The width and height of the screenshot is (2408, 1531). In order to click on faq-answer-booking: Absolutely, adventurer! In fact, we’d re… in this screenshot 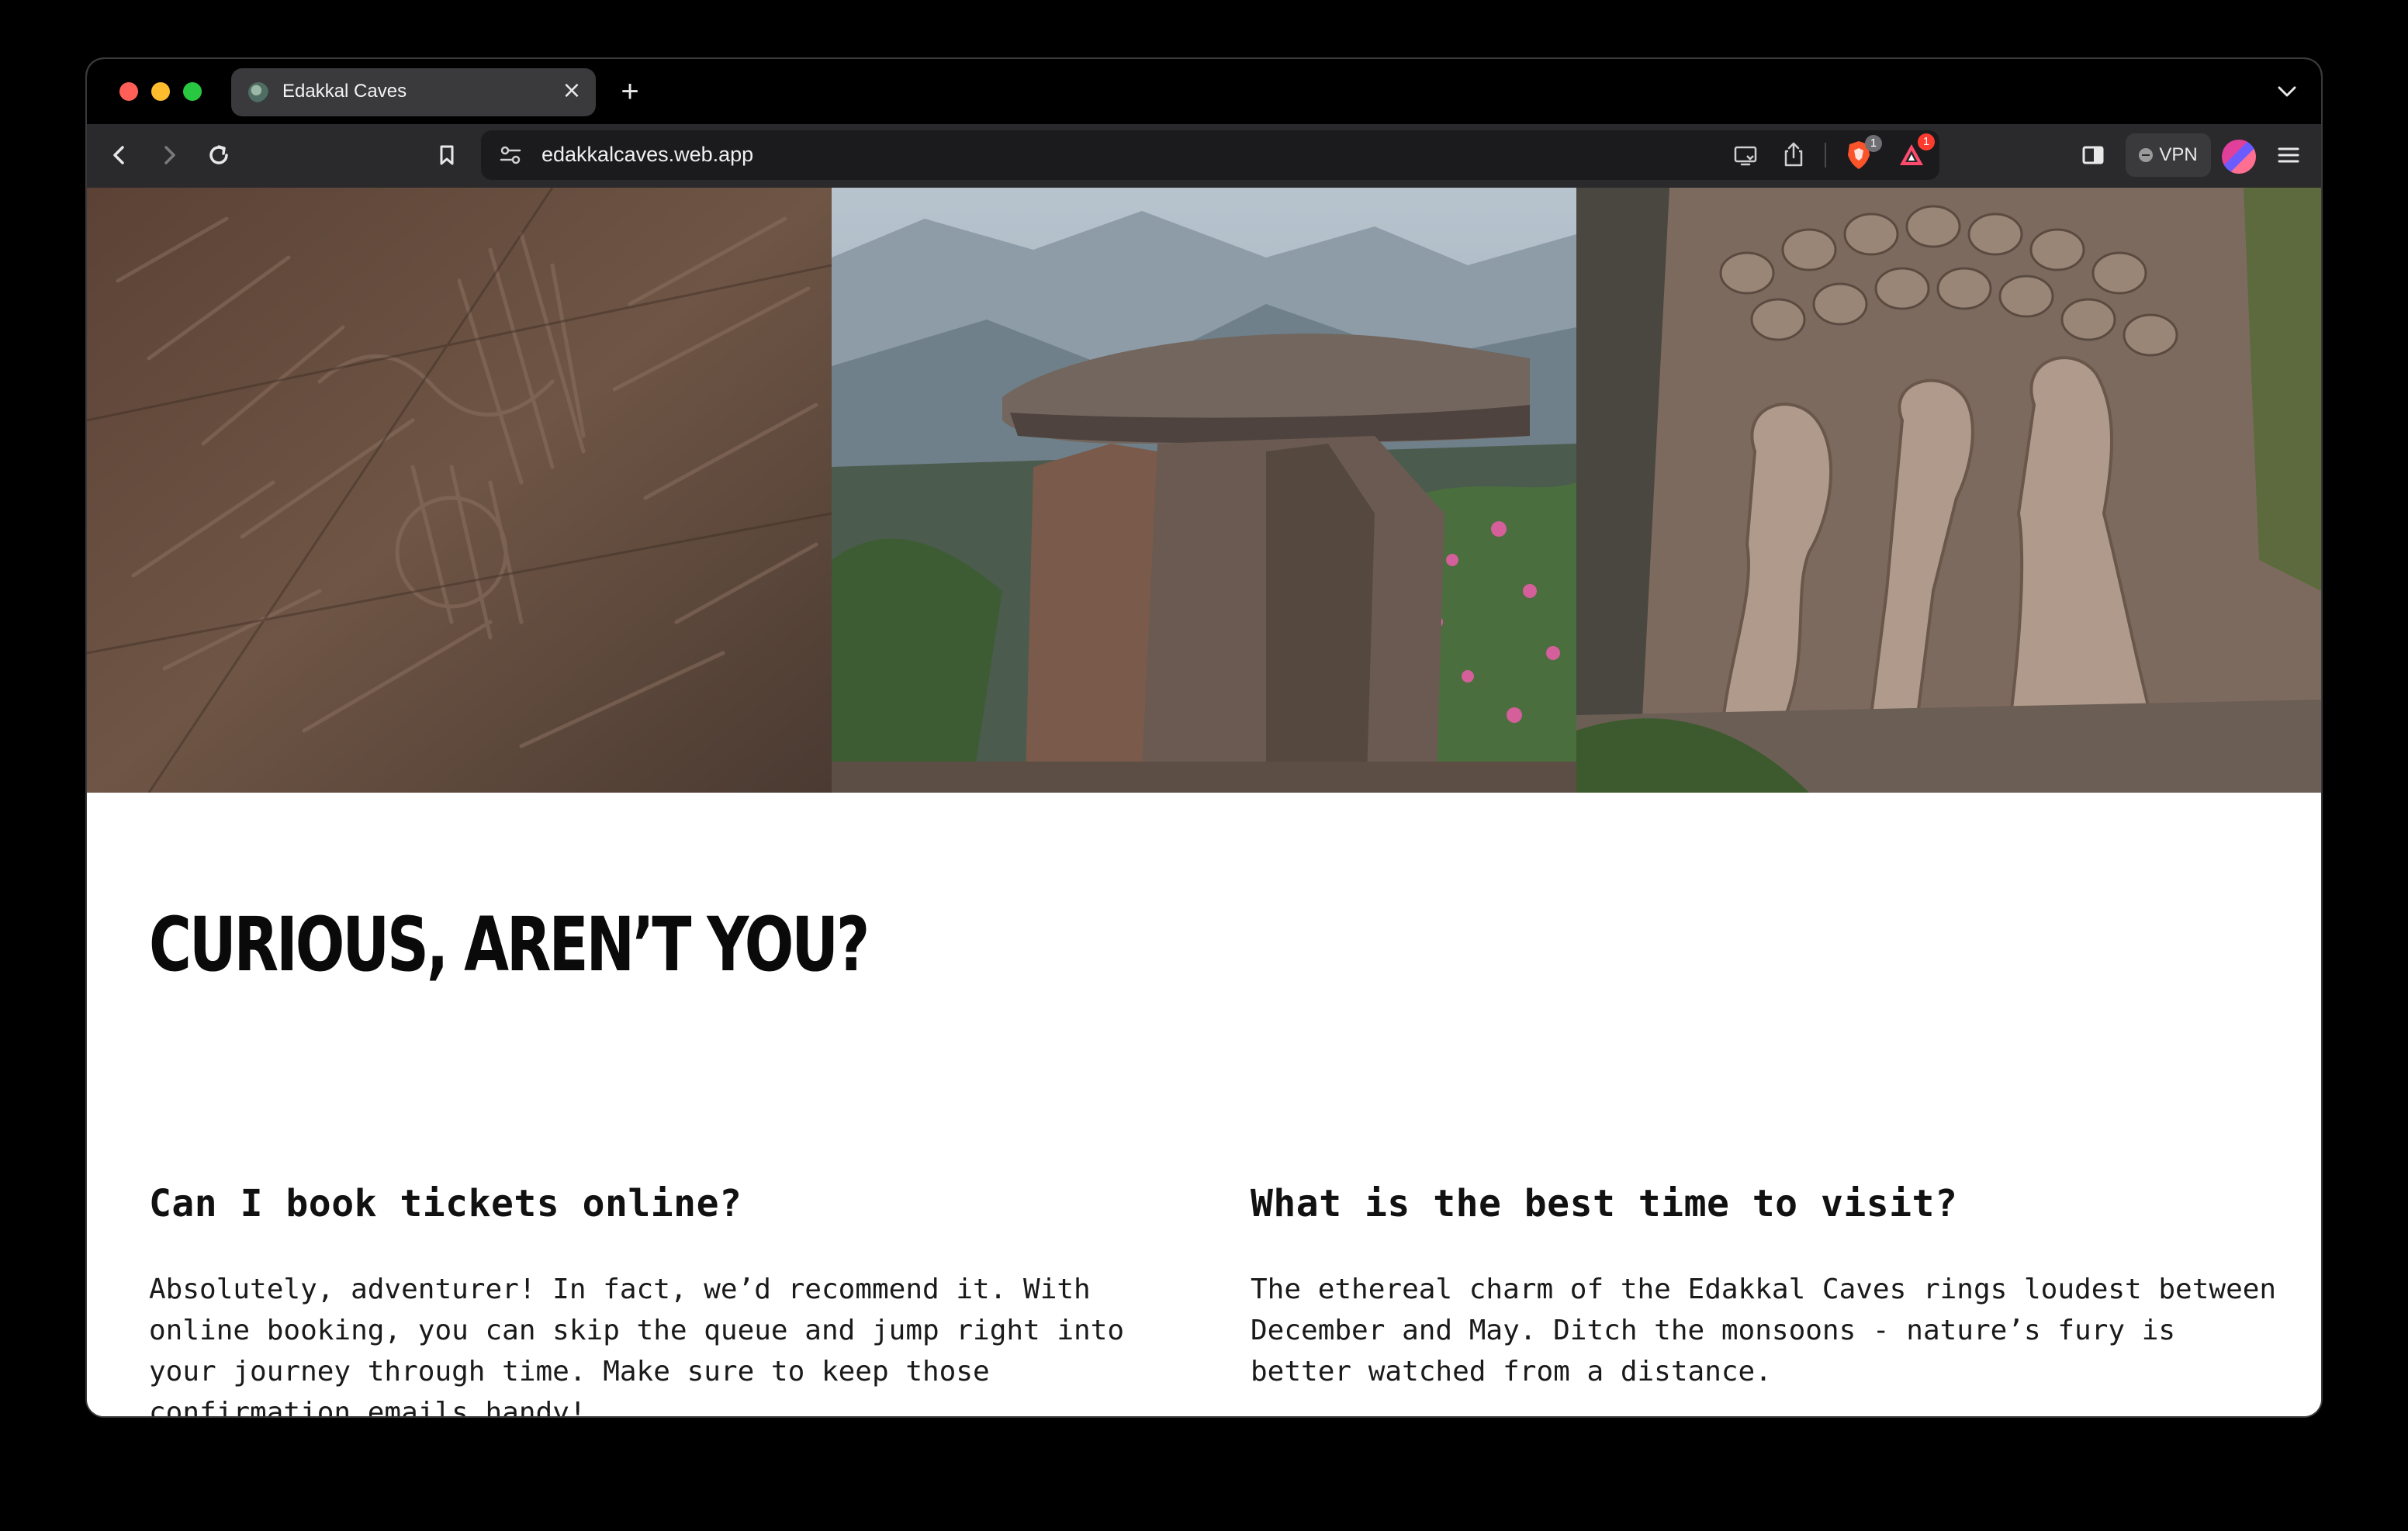, I will do `click(637, 1345)`.